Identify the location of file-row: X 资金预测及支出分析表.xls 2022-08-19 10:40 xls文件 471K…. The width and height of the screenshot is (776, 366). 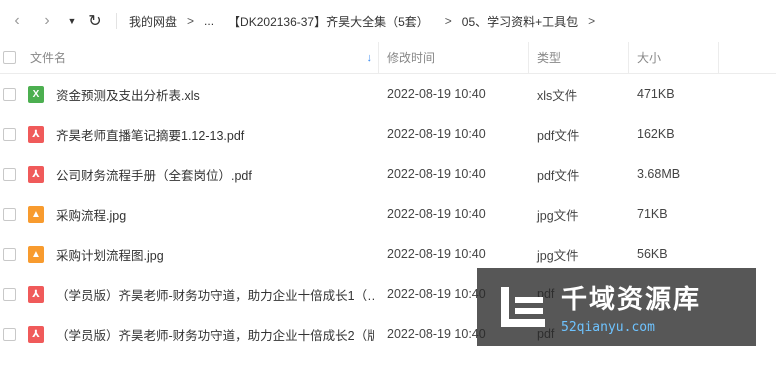
(388, 94).